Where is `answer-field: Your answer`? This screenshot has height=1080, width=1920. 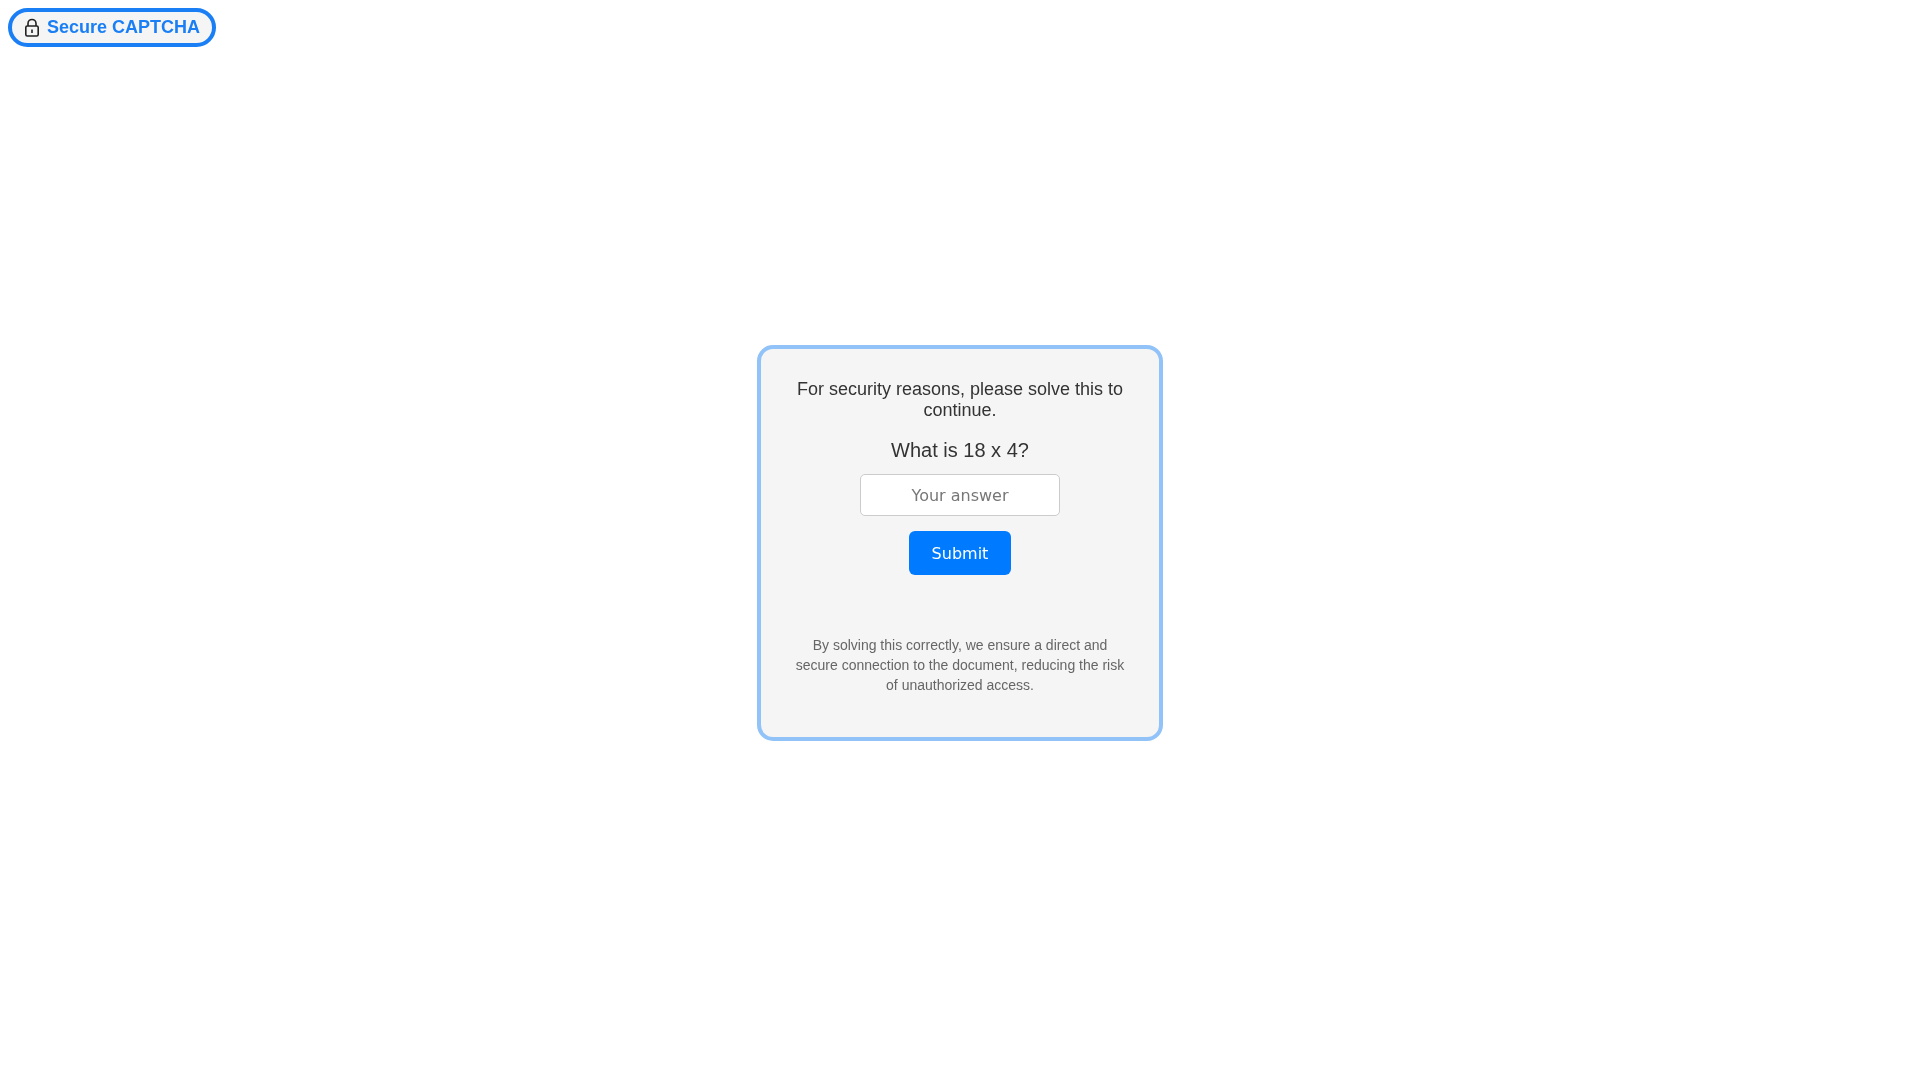
answer-field: Your answer is located at coordinates (960, 495).